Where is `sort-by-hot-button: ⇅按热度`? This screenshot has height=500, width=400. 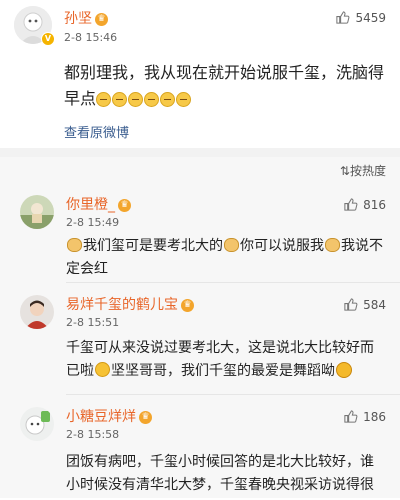
sort-by-hot-button: ⇅按热度 is located at coordinates (363, 170).